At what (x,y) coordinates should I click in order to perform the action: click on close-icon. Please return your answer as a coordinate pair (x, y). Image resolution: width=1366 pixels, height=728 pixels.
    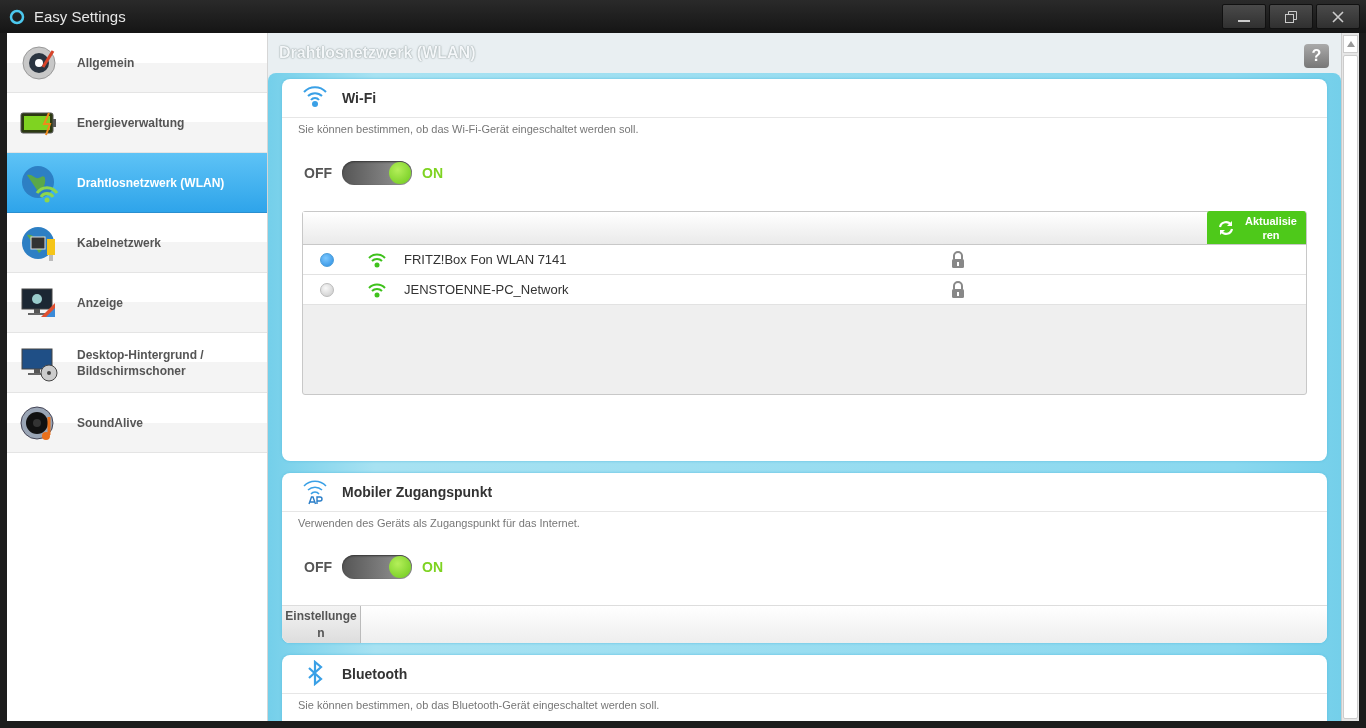
    Looking at the image, I should click on (1338, 16).